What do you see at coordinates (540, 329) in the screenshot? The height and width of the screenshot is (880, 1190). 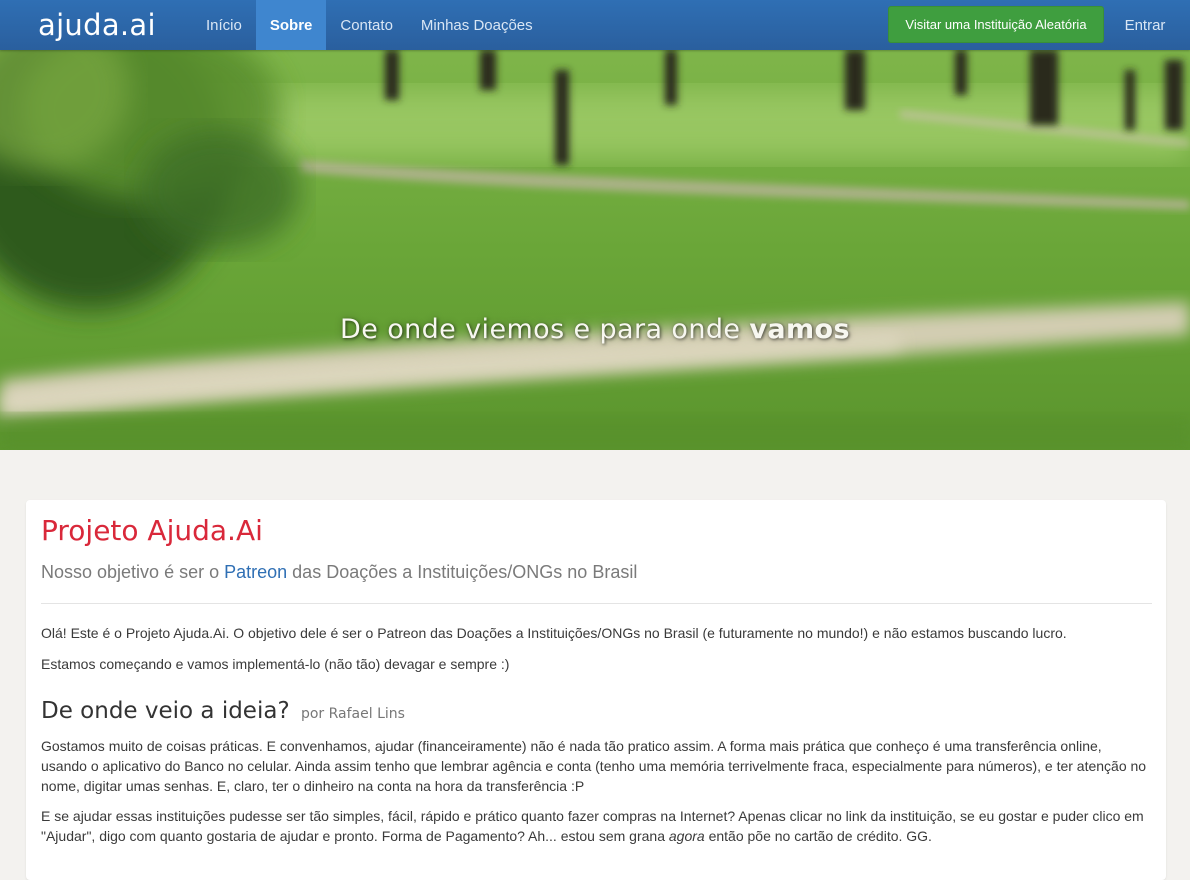 I see `hero-title-text: De onde viemos e para onde` at bounding box center [540, 329].